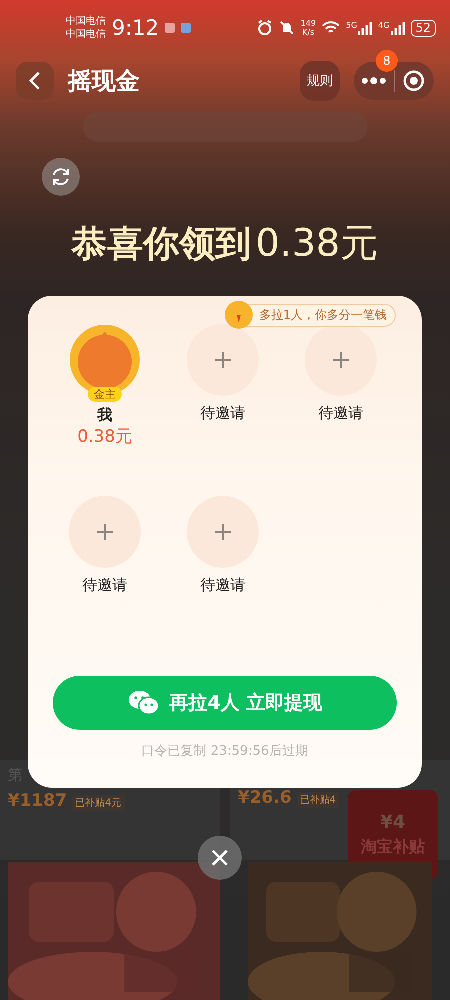  What do you see at coordinates (162, 245) in the screenshot?
I see `headline-text: 恭喜你领到` at bounding box center [162, 245].